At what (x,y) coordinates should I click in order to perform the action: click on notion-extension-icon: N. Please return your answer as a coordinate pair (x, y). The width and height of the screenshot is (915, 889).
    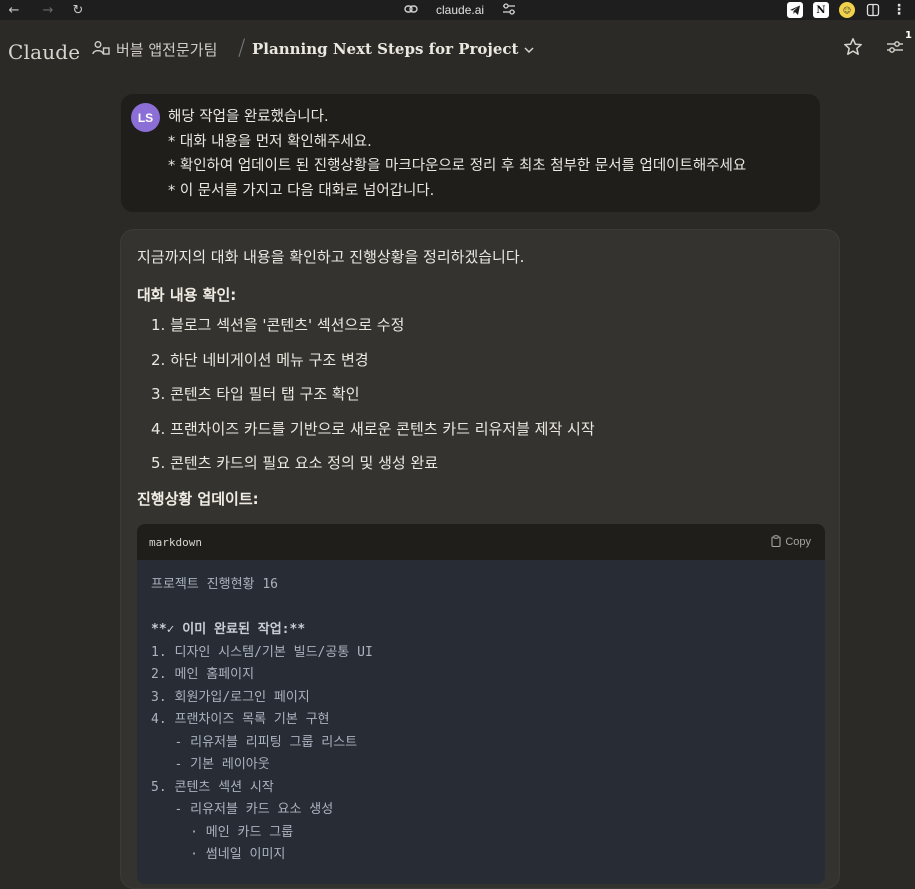
    Looking at the image, I should click on (821, 10).